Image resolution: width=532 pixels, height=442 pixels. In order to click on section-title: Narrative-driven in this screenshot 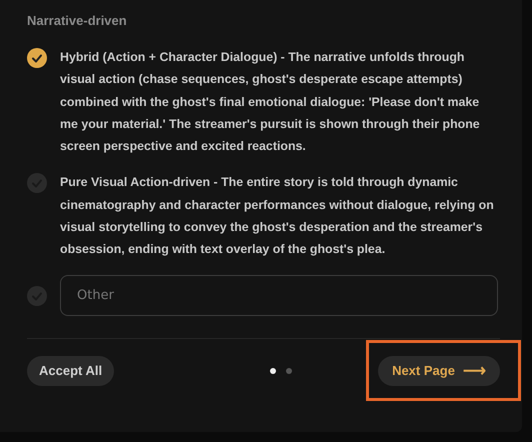, I will do `click(77, 21)`.